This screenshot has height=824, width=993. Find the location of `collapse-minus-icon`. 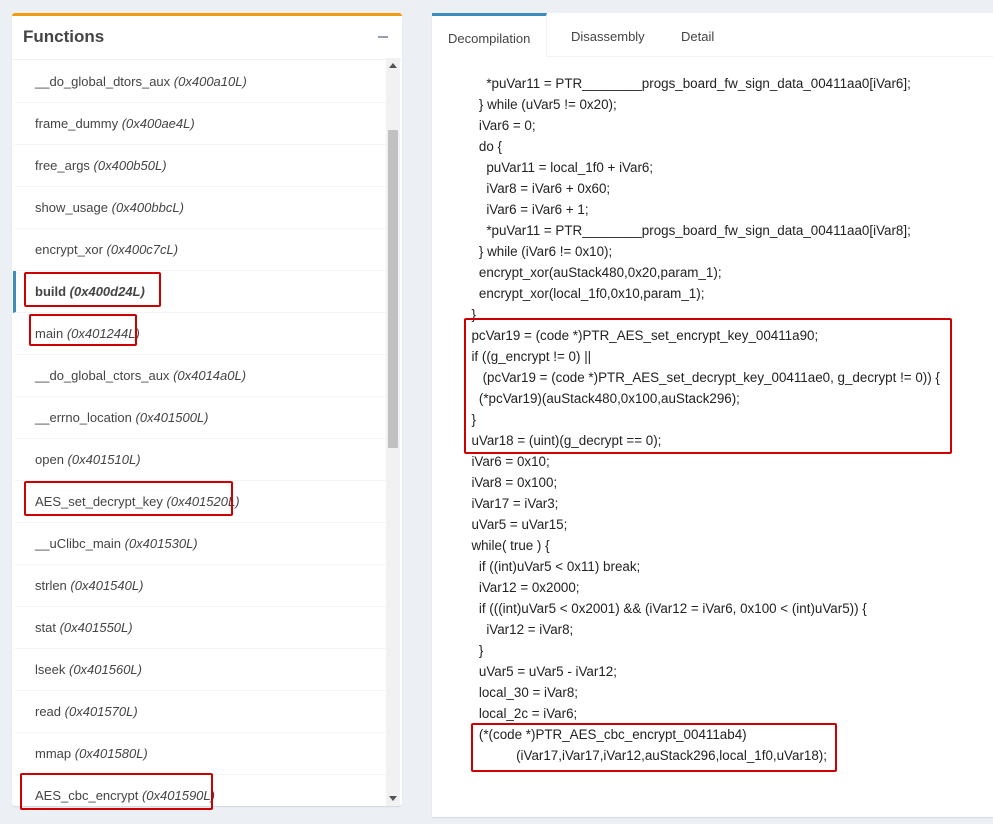

collapse-minus-icon is located at coordinates (383, 37).